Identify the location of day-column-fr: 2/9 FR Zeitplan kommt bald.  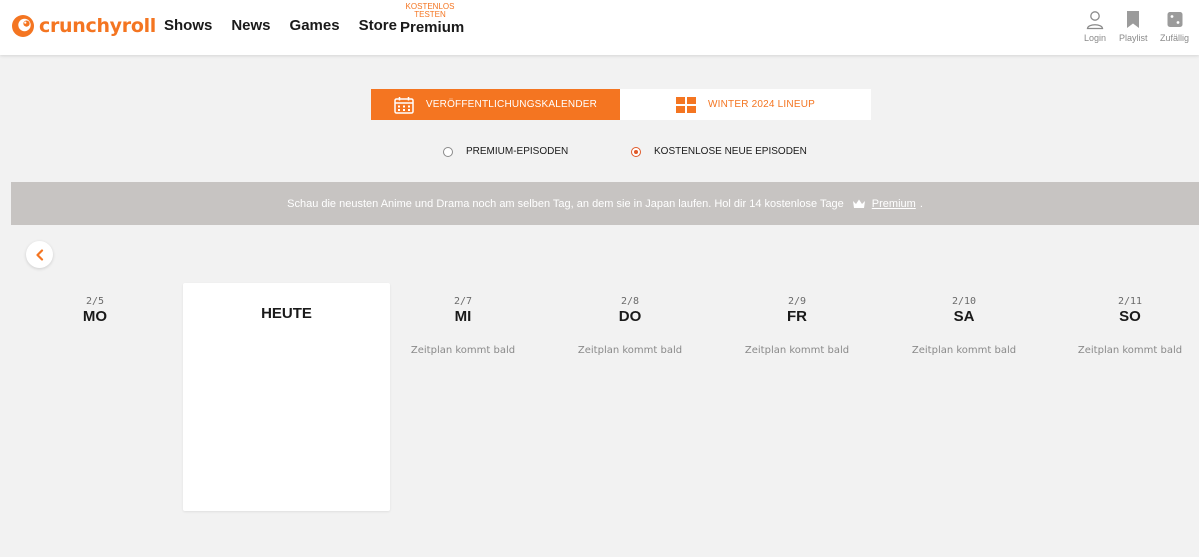
(797, 326).